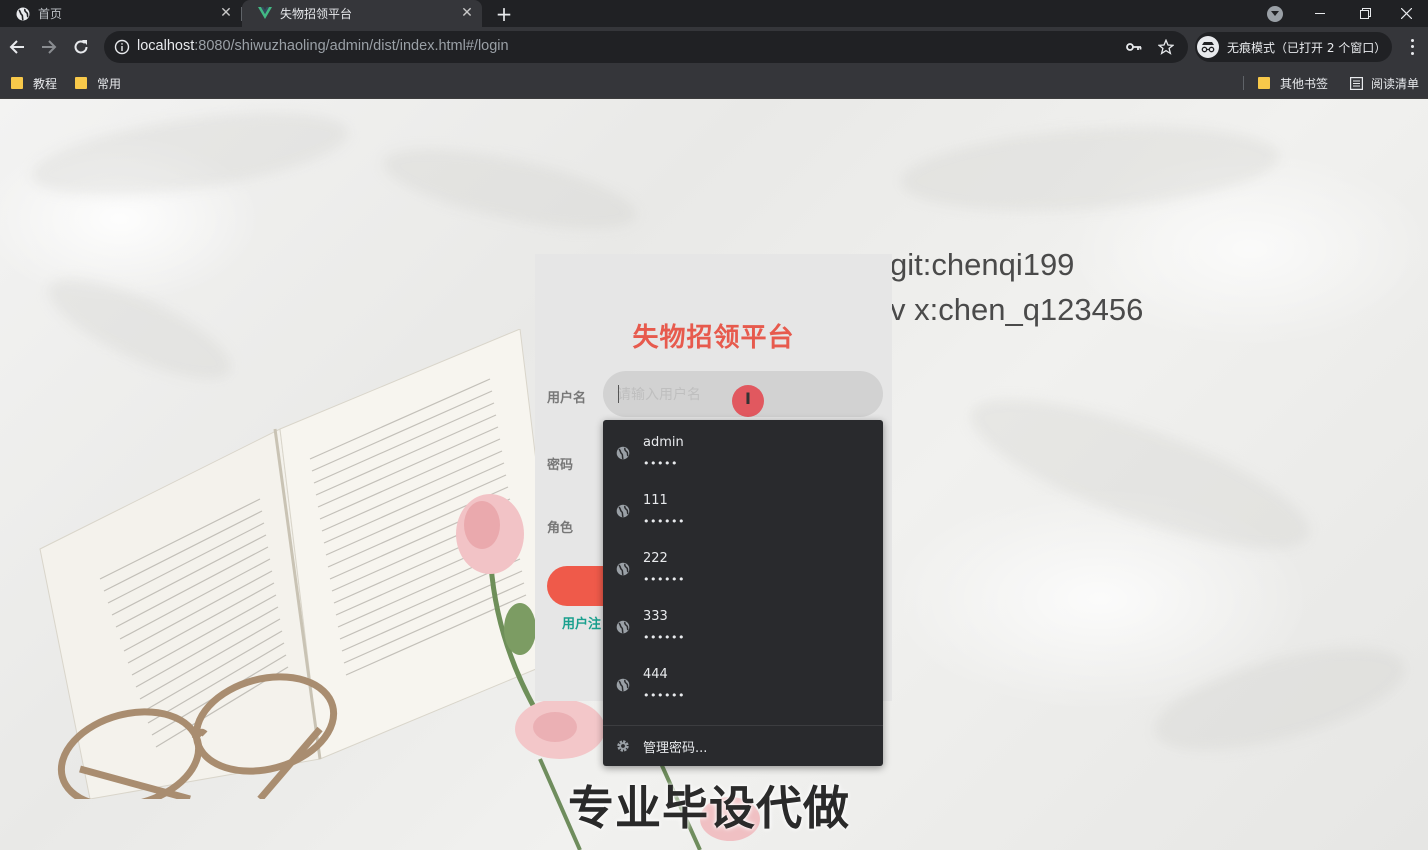  I want to click on username-label: 用户名, so click(567, 398).